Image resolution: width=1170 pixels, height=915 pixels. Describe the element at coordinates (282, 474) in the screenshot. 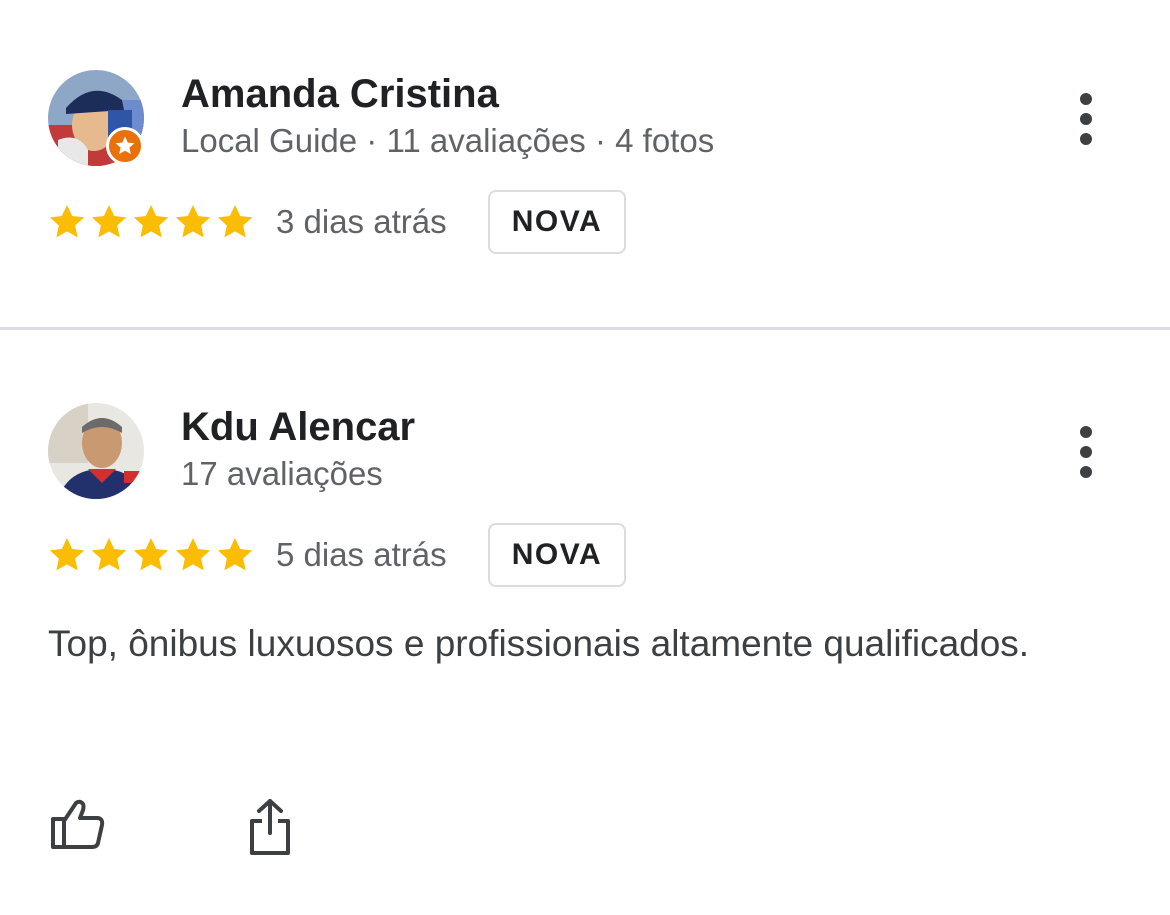

I see `reviewer-meta: 17 avaliações` at that location.